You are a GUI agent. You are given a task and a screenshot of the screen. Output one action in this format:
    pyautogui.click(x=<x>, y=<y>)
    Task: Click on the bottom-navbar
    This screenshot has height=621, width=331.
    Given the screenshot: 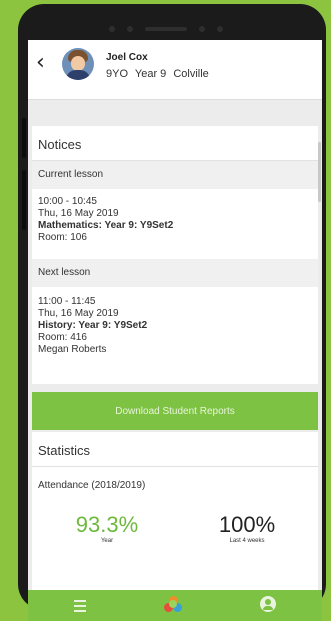 What is the action you would take?
    pyautogui.click(x=175, y=605)
    